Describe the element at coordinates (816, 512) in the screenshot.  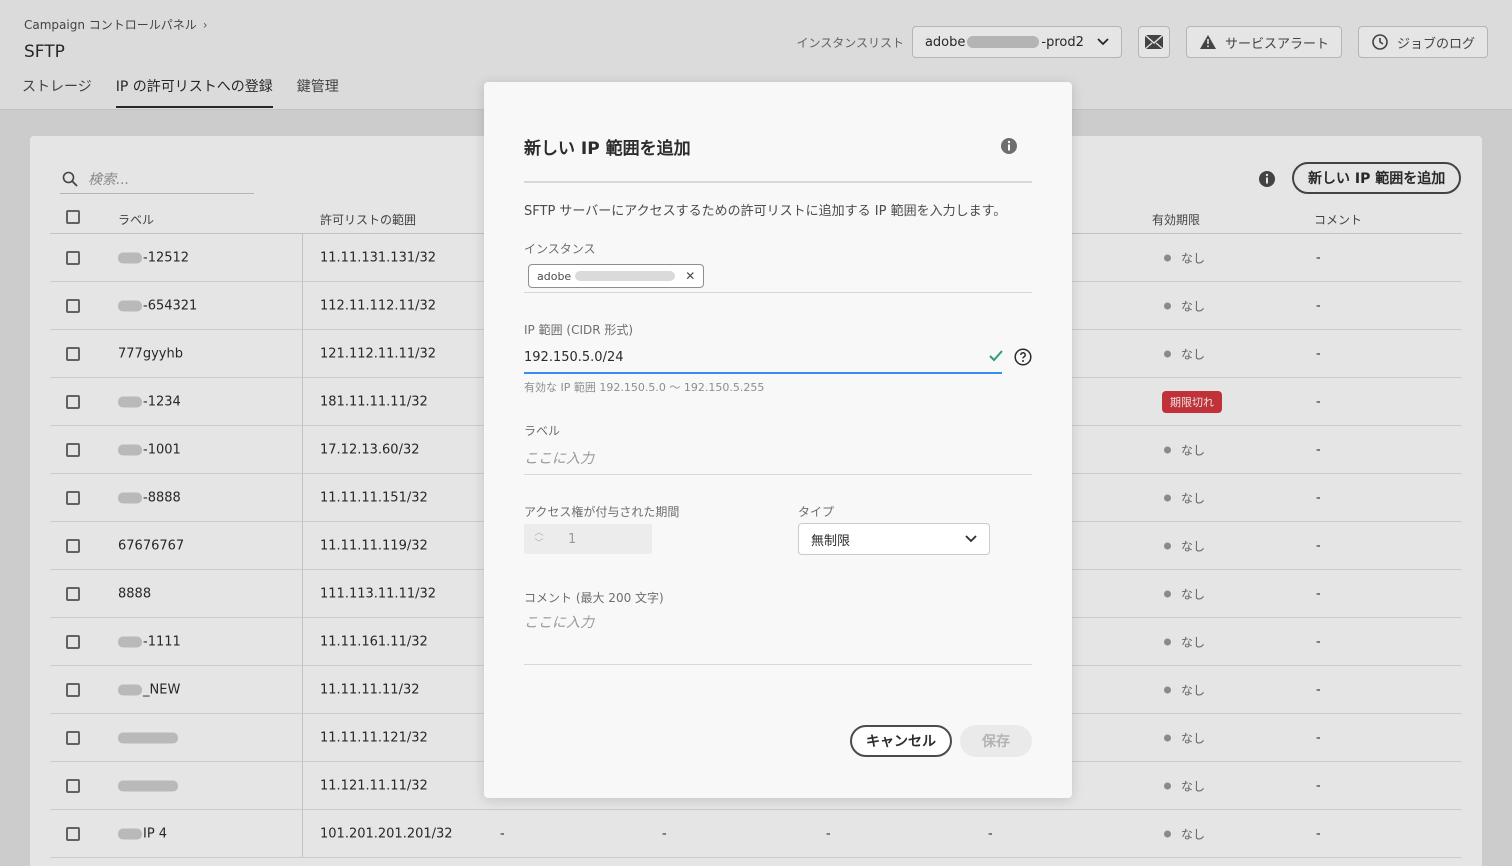
I see `type-label: タイプ` at that location.